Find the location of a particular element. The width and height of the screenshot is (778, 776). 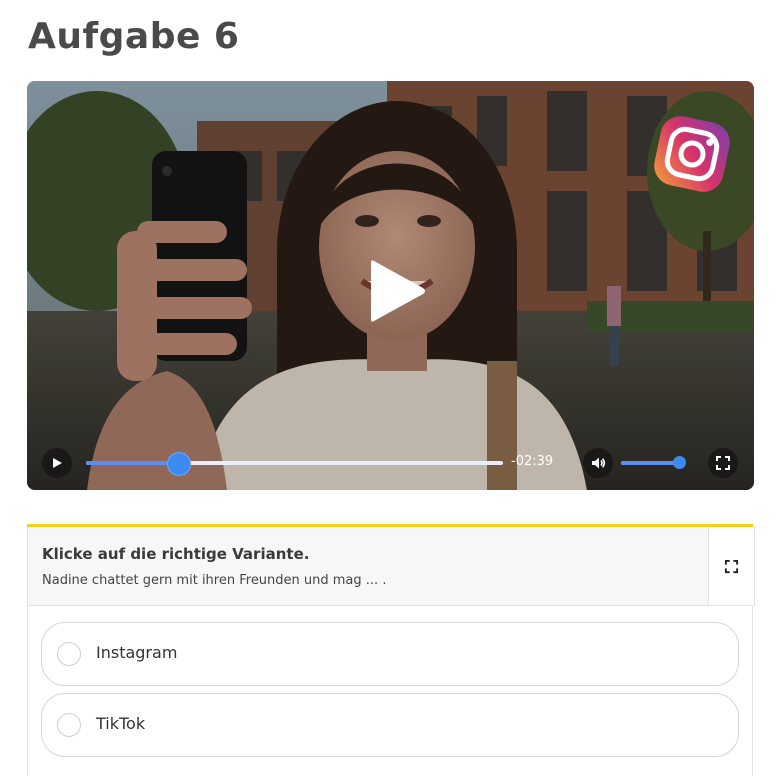

progress-handle is located at coordinates (178, 464).